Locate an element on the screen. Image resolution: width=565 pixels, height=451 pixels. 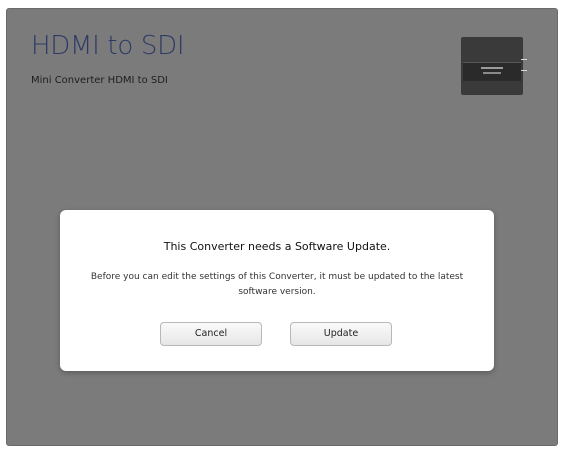
mini-converter-device-icon is located at coordinates (494, 66).